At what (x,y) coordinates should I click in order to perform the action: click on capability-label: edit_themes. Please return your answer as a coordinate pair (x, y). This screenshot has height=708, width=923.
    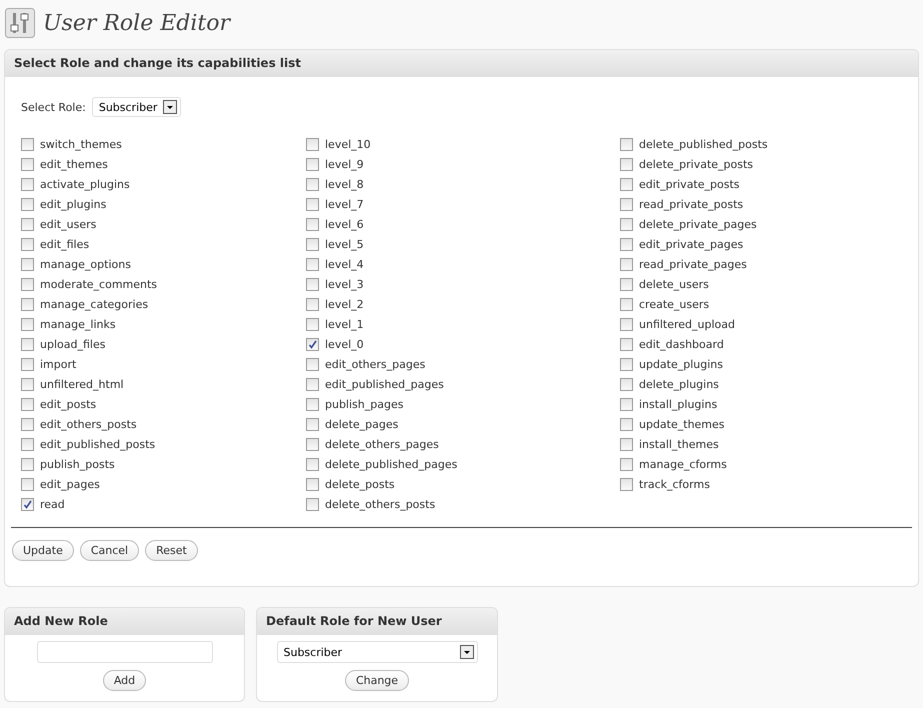
    Looking at the image, I should click on (74, 164).